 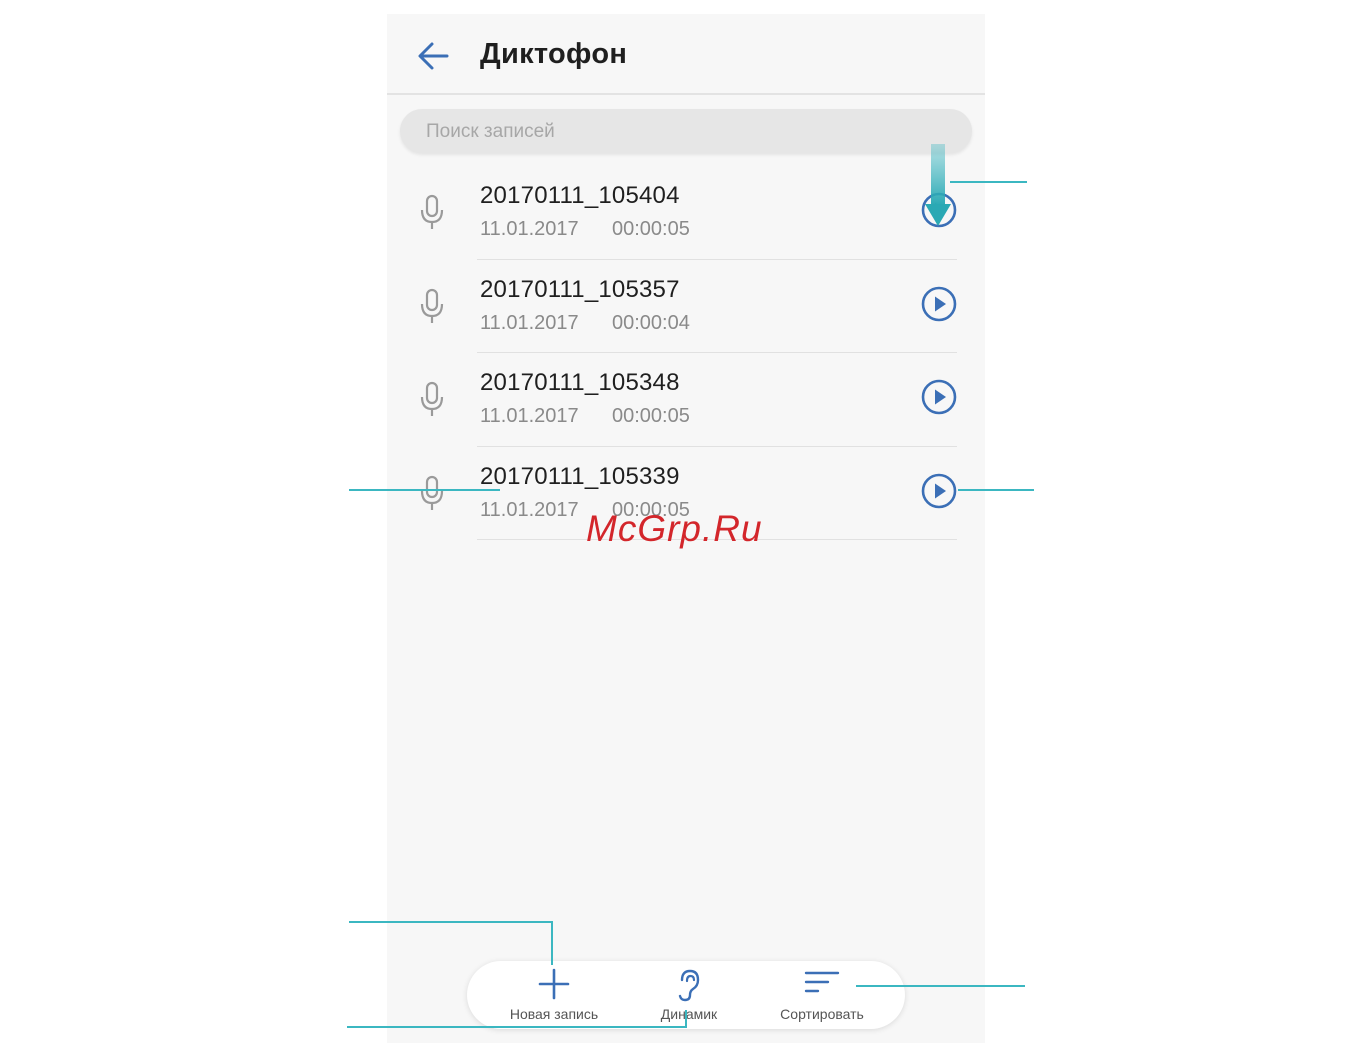 I want to click on callout-line-pull, so click(x=988, y=182).